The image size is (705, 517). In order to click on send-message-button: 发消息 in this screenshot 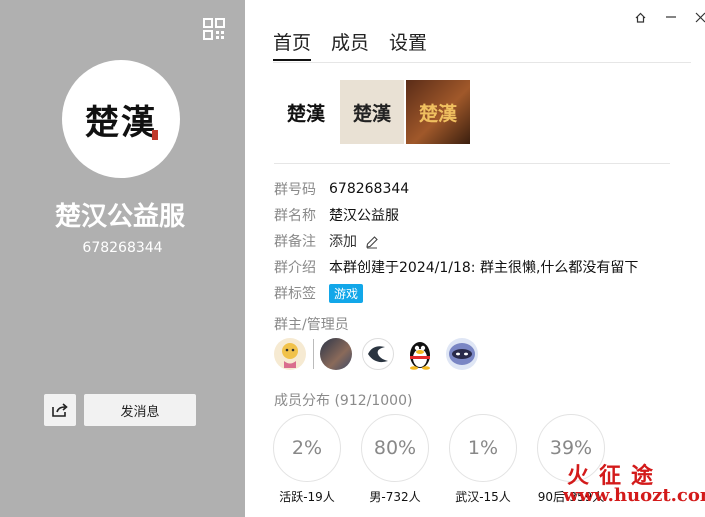, I will do `click(140, 410)`.